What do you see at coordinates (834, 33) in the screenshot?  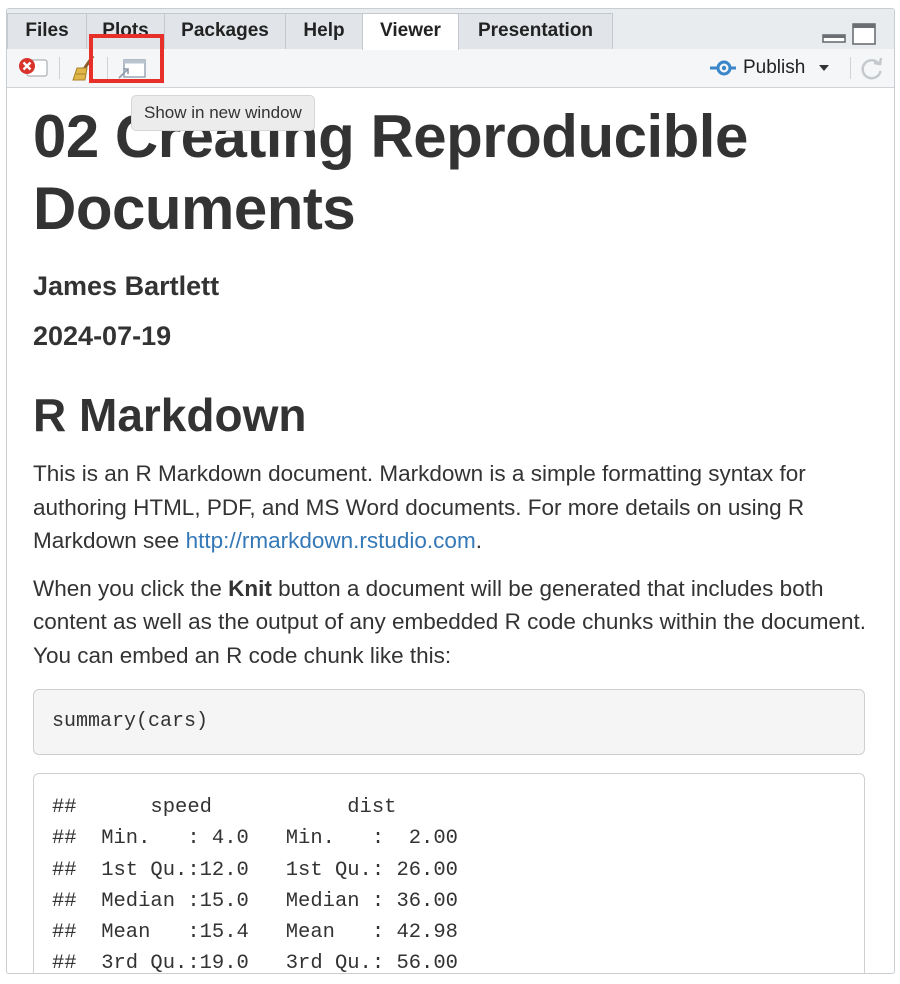 I see `minimize-icon` at bounding box center [834, 33].